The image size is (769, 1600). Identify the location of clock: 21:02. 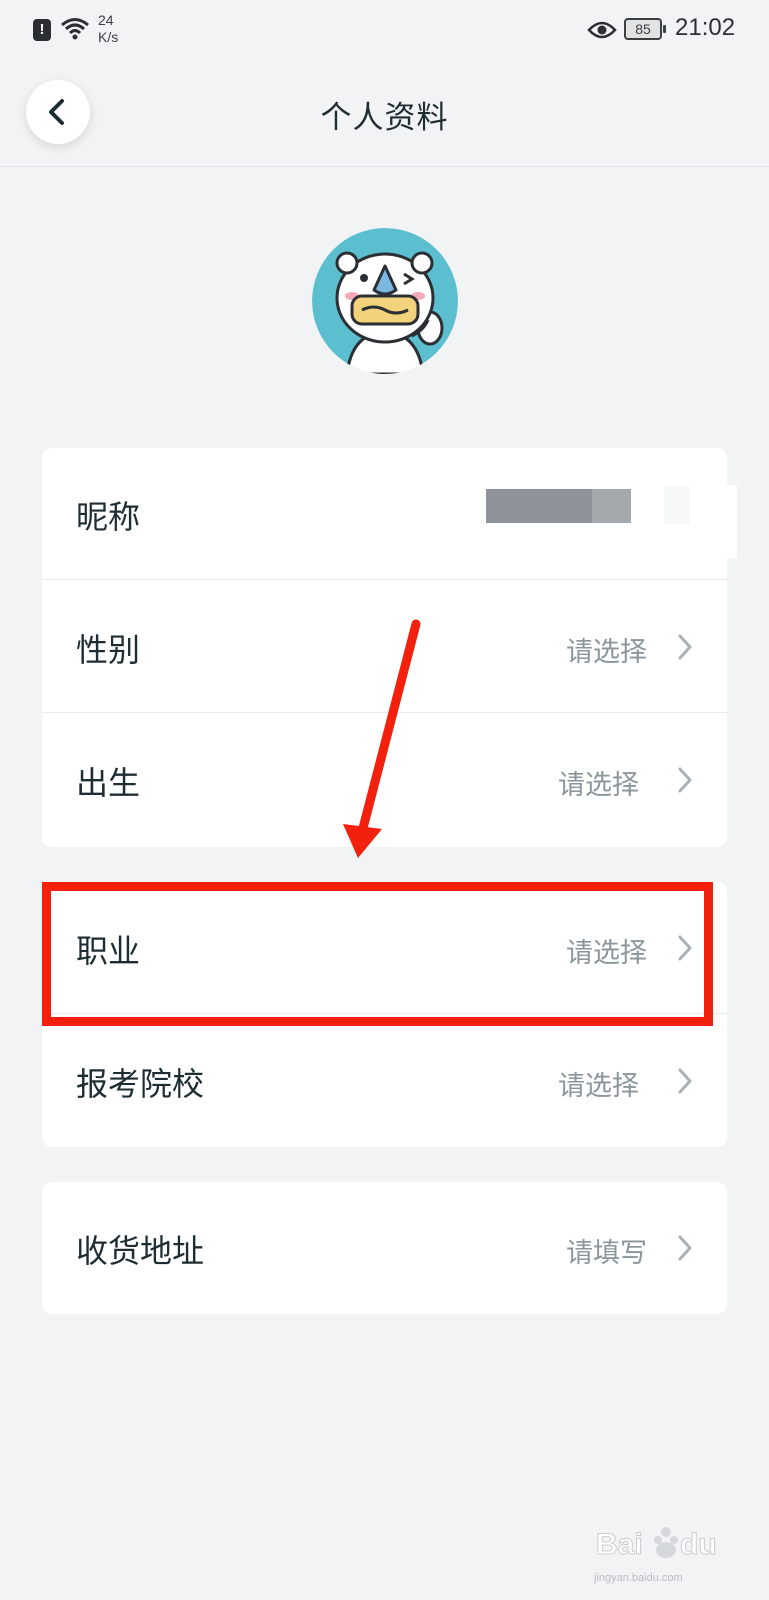
(705, 27).